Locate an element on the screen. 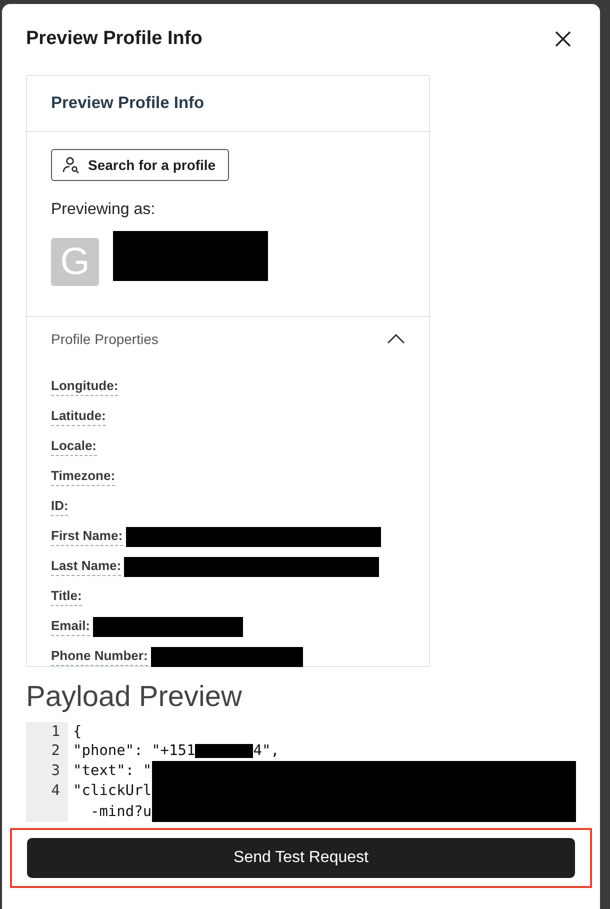 This screenshot has height=909, width=610. previewing-label: Previewing as: is located at coordinates (103, 210).